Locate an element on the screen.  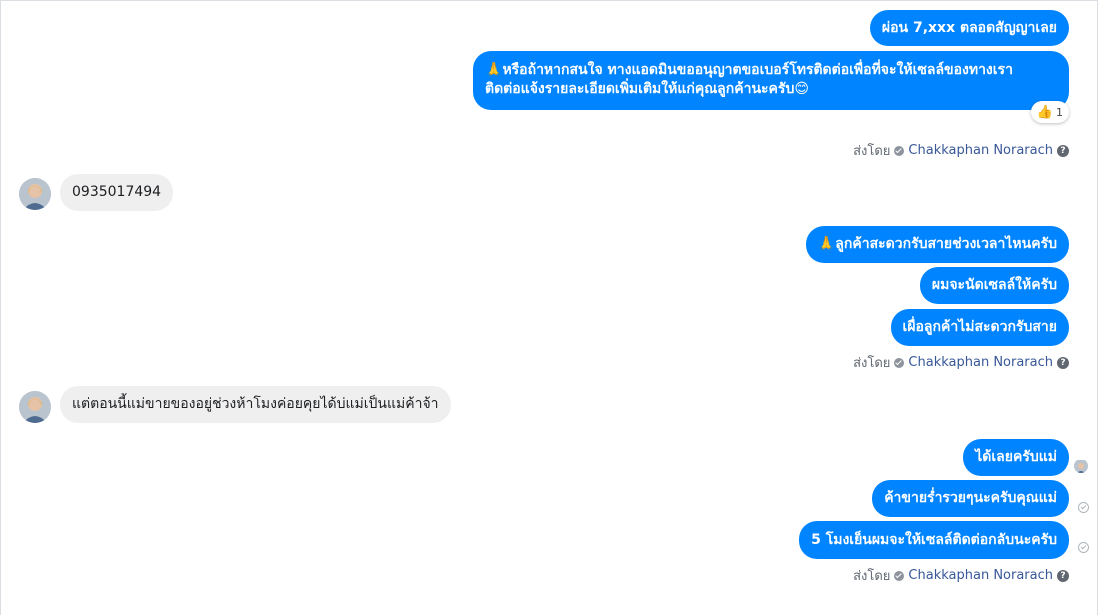
seen-avatar is located at coordinates (1081, 466).